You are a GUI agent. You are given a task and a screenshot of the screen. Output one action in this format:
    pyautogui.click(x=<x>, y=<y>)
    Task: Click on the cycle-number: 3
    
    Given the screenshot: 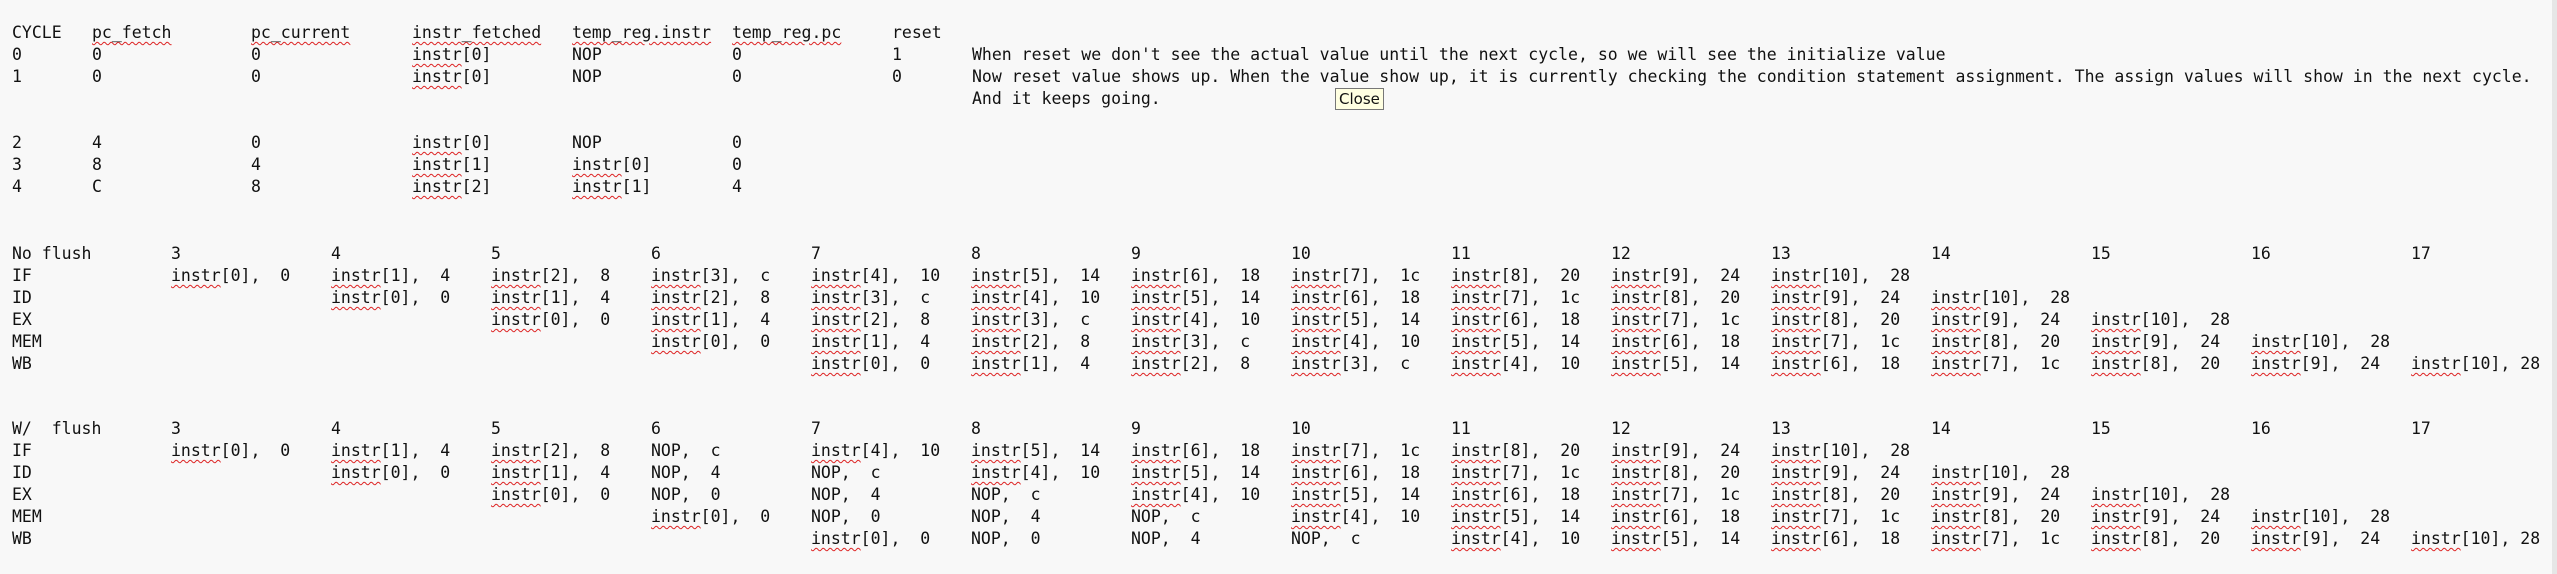 What is the action you would take?
    pyautogui.click(x=176, y=428)
    